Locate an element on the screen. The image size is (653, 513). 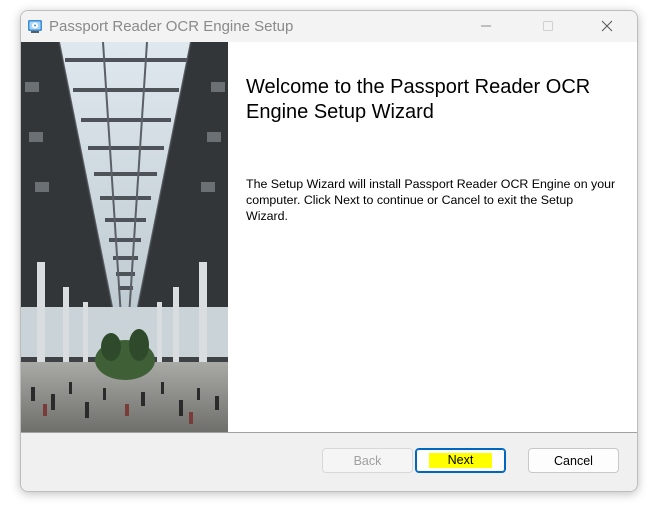
wizard-footer: Back Next Cancel is located at coordinates (329, 462).